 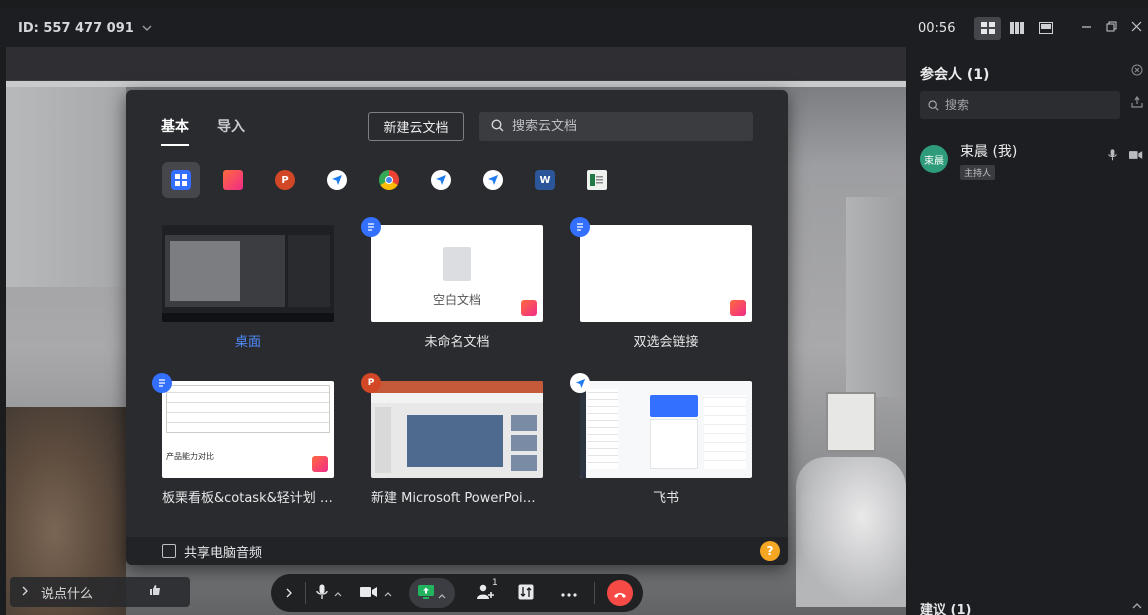 What do you see at coordinates (247, 342) in the screenshot?
I see `share-item-label: 桌面` at bounding box center [247, 342].